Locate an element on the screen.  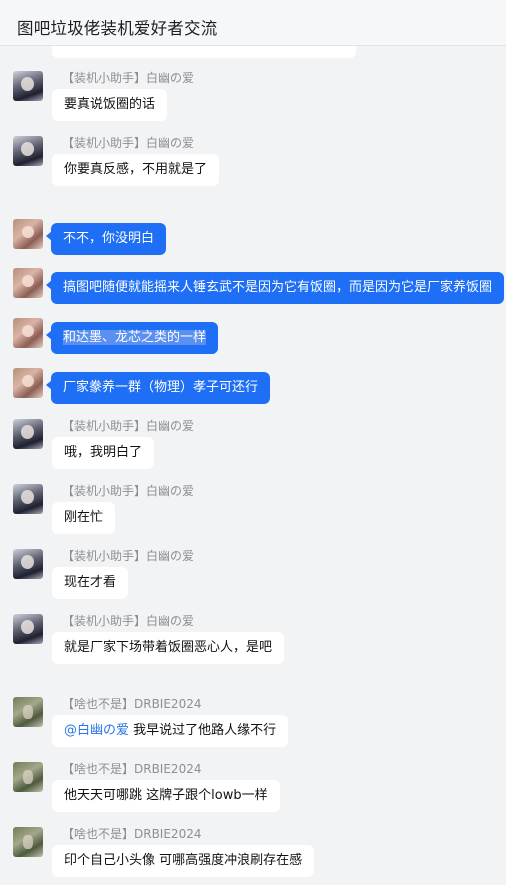
message-bubble: 你要真反感，不用就是了 is located at coordinates (136, 170).